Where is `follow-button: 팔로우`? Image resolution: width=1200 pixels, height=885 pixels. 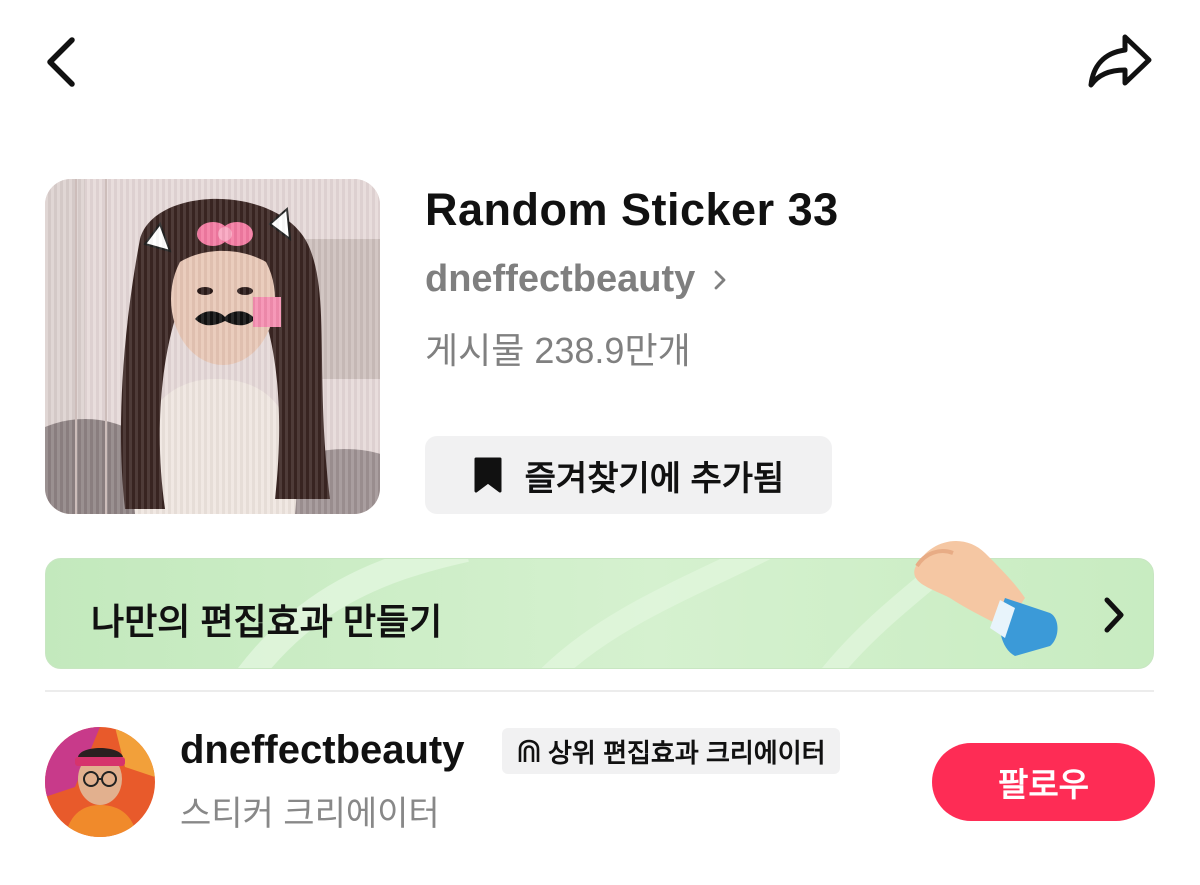 follow-button: 팔로우 is located at coordinates (1043, 782).